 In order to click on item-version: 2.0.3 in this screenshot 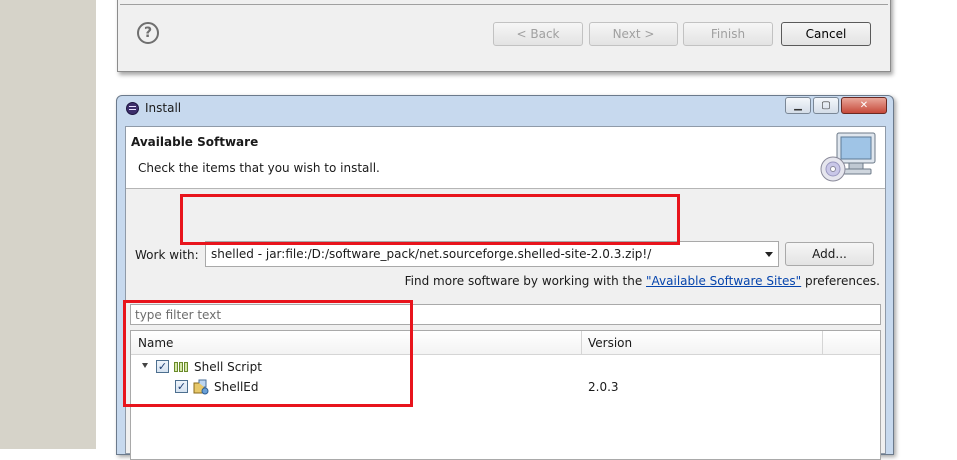, I will do `click(603, 387)`.